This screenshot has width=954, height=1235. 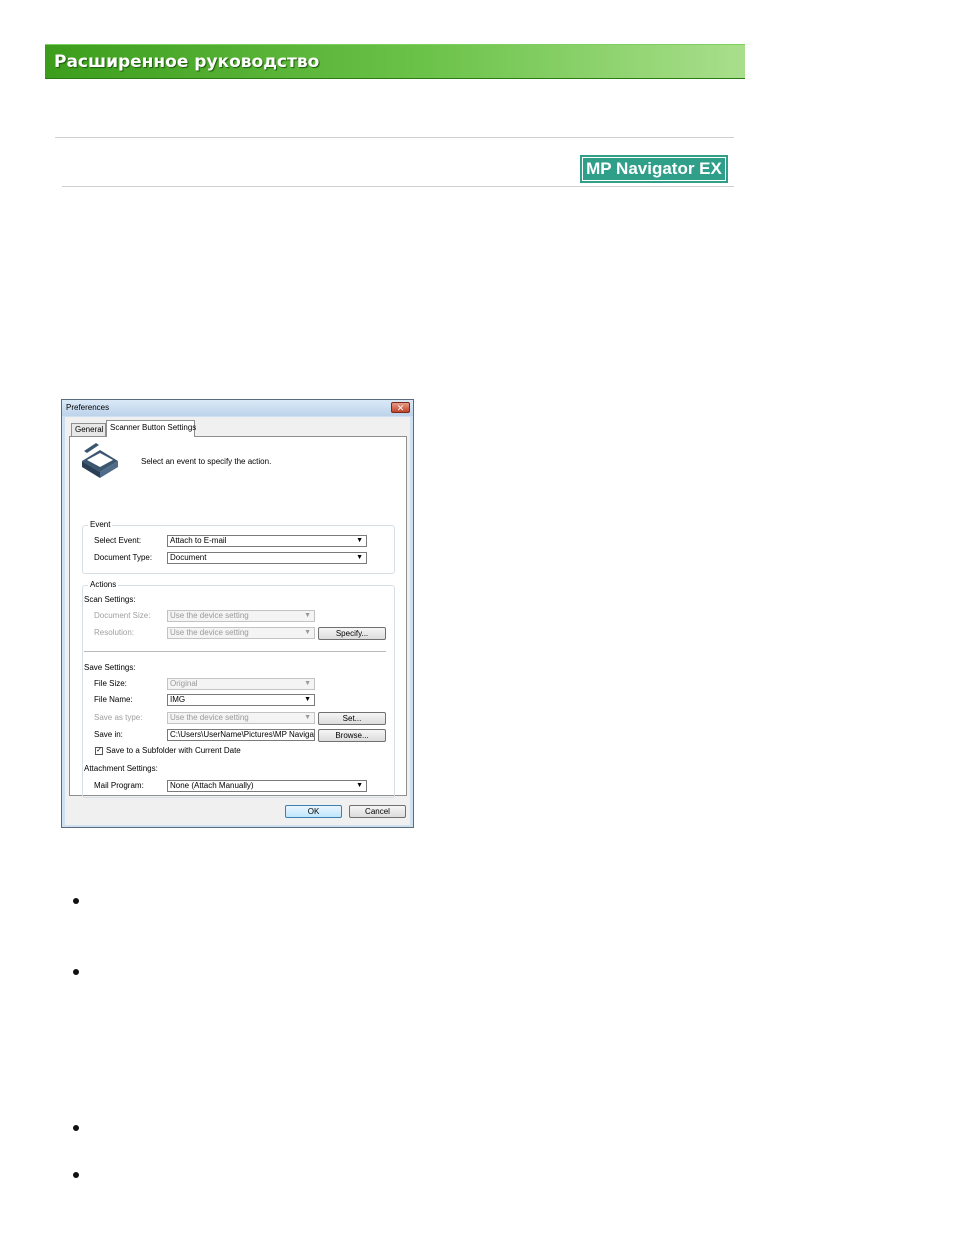 What do you see at coordinates (198, 540) in the screenshot?
I see `select-event-value: Attach to E-mail` at bounding box center [198, 540].